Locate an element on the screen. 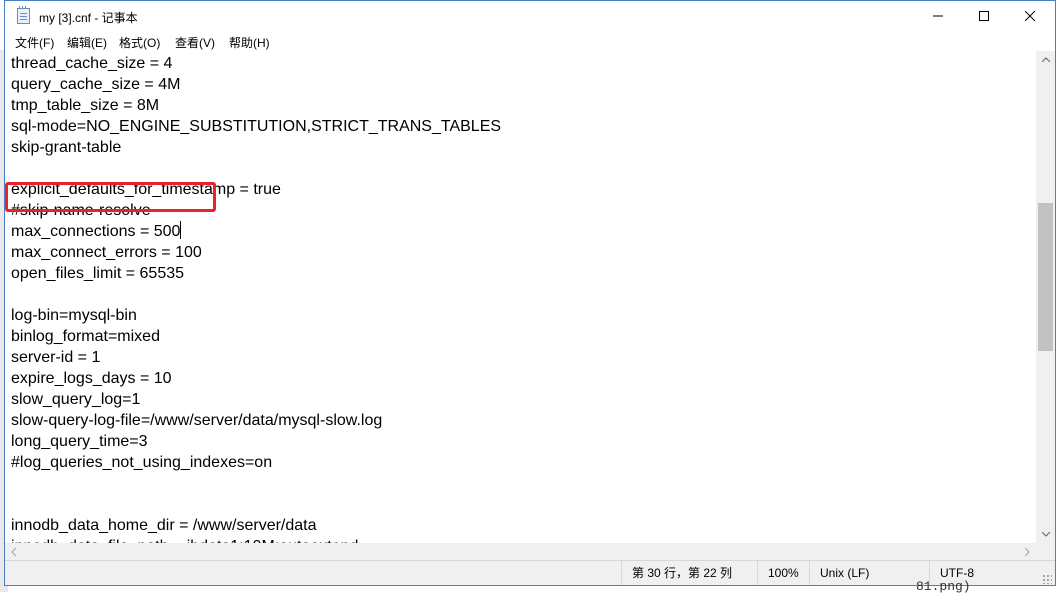 The image size is (1060, 594). menu-format: 格式(O) is located at coordinates (139, 42).